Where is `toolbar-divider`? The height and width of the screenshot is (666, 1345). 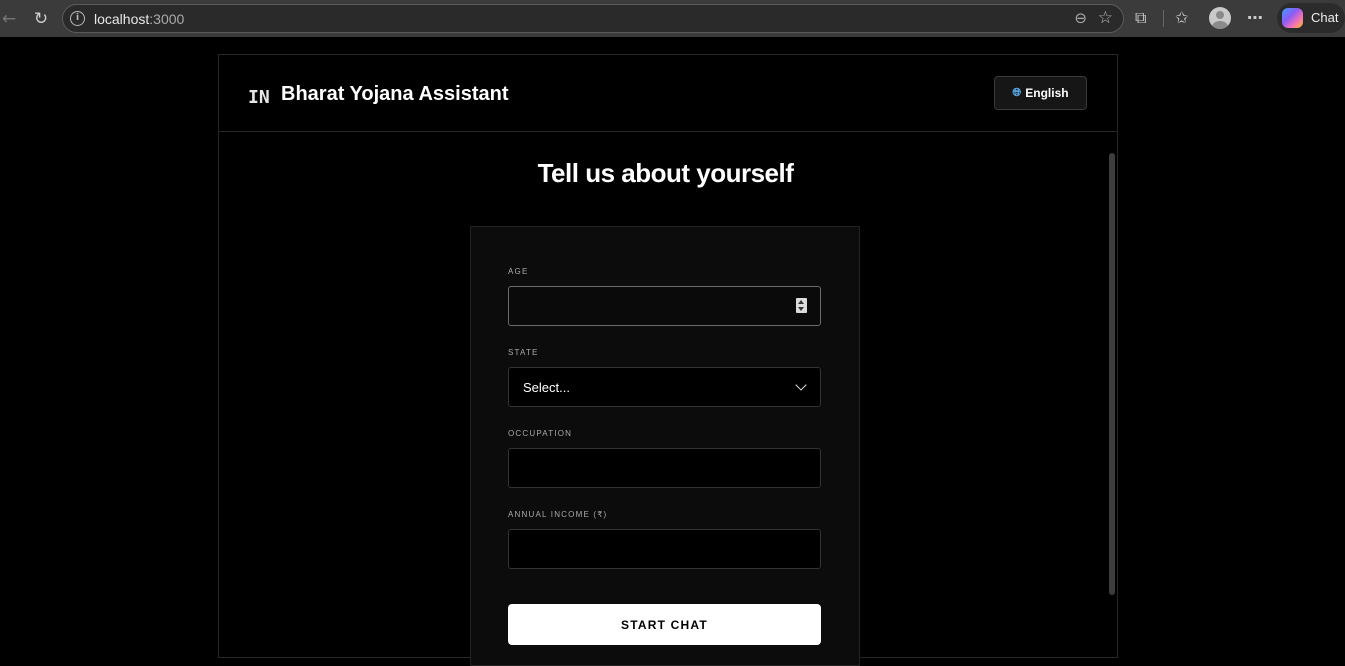
toolbar-divider is located at coordinates (1163, 18).